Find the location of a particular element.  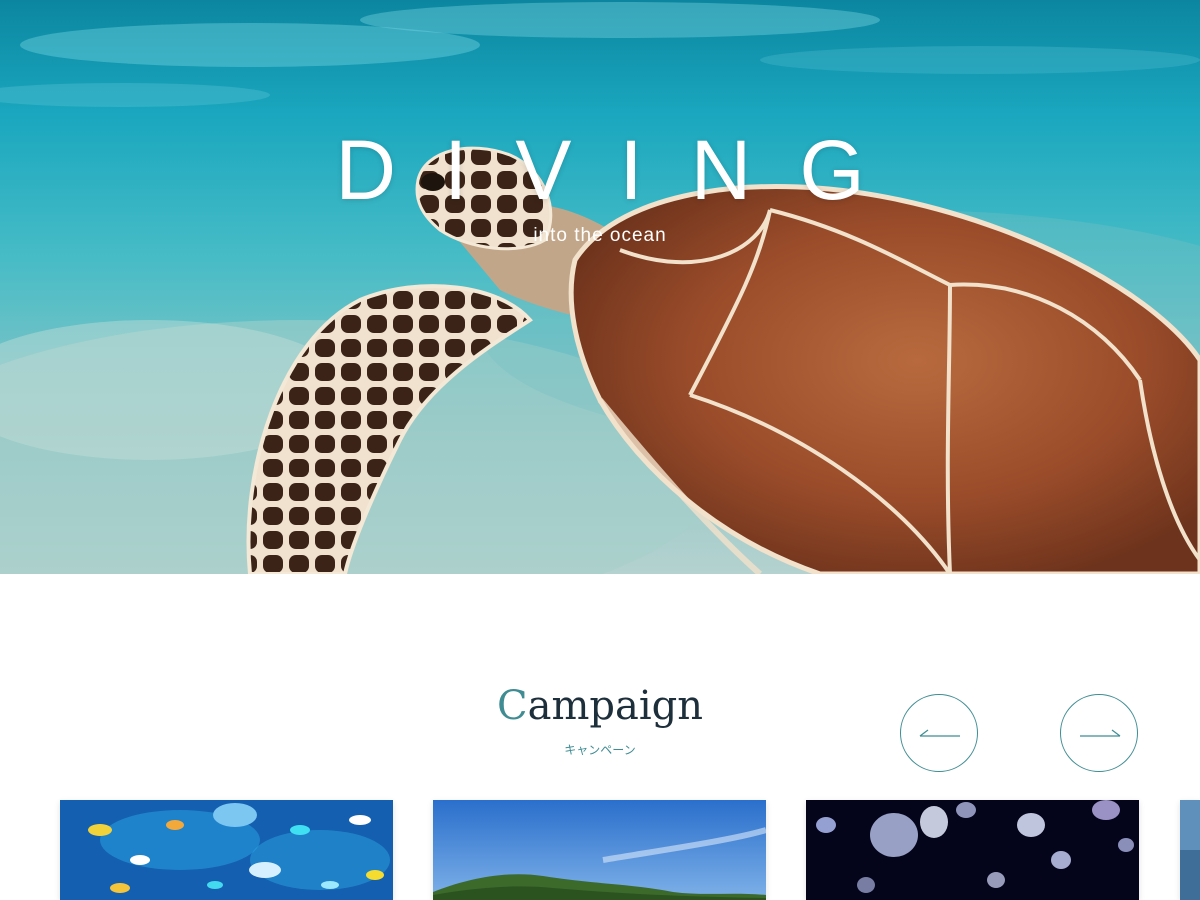

island-sky-photo is located at coordinates (599, 850).